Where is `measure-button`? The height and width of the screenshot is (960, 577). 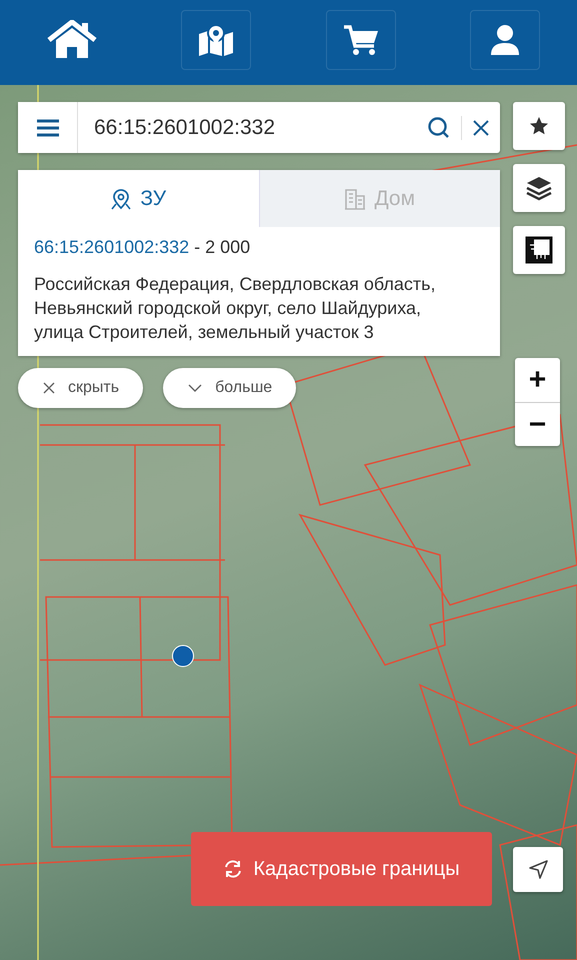 measure-button is located at coordinates (539, 250).